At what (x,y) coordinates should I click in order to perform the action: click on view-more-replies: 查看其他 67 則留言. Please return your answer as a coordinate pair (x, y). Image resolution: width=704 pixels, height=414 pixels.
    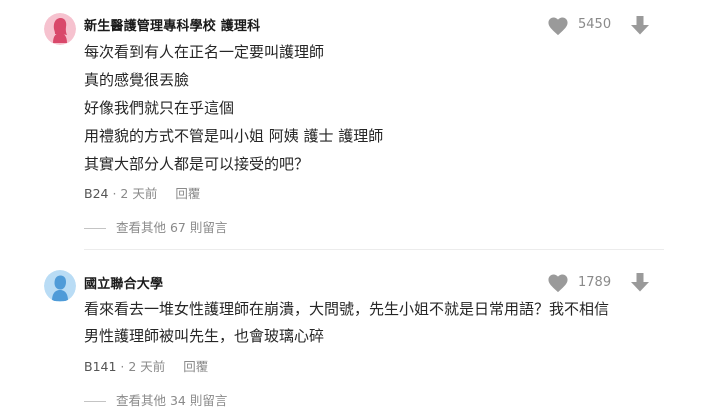
    Looking at the image, I should click on (155, 226).